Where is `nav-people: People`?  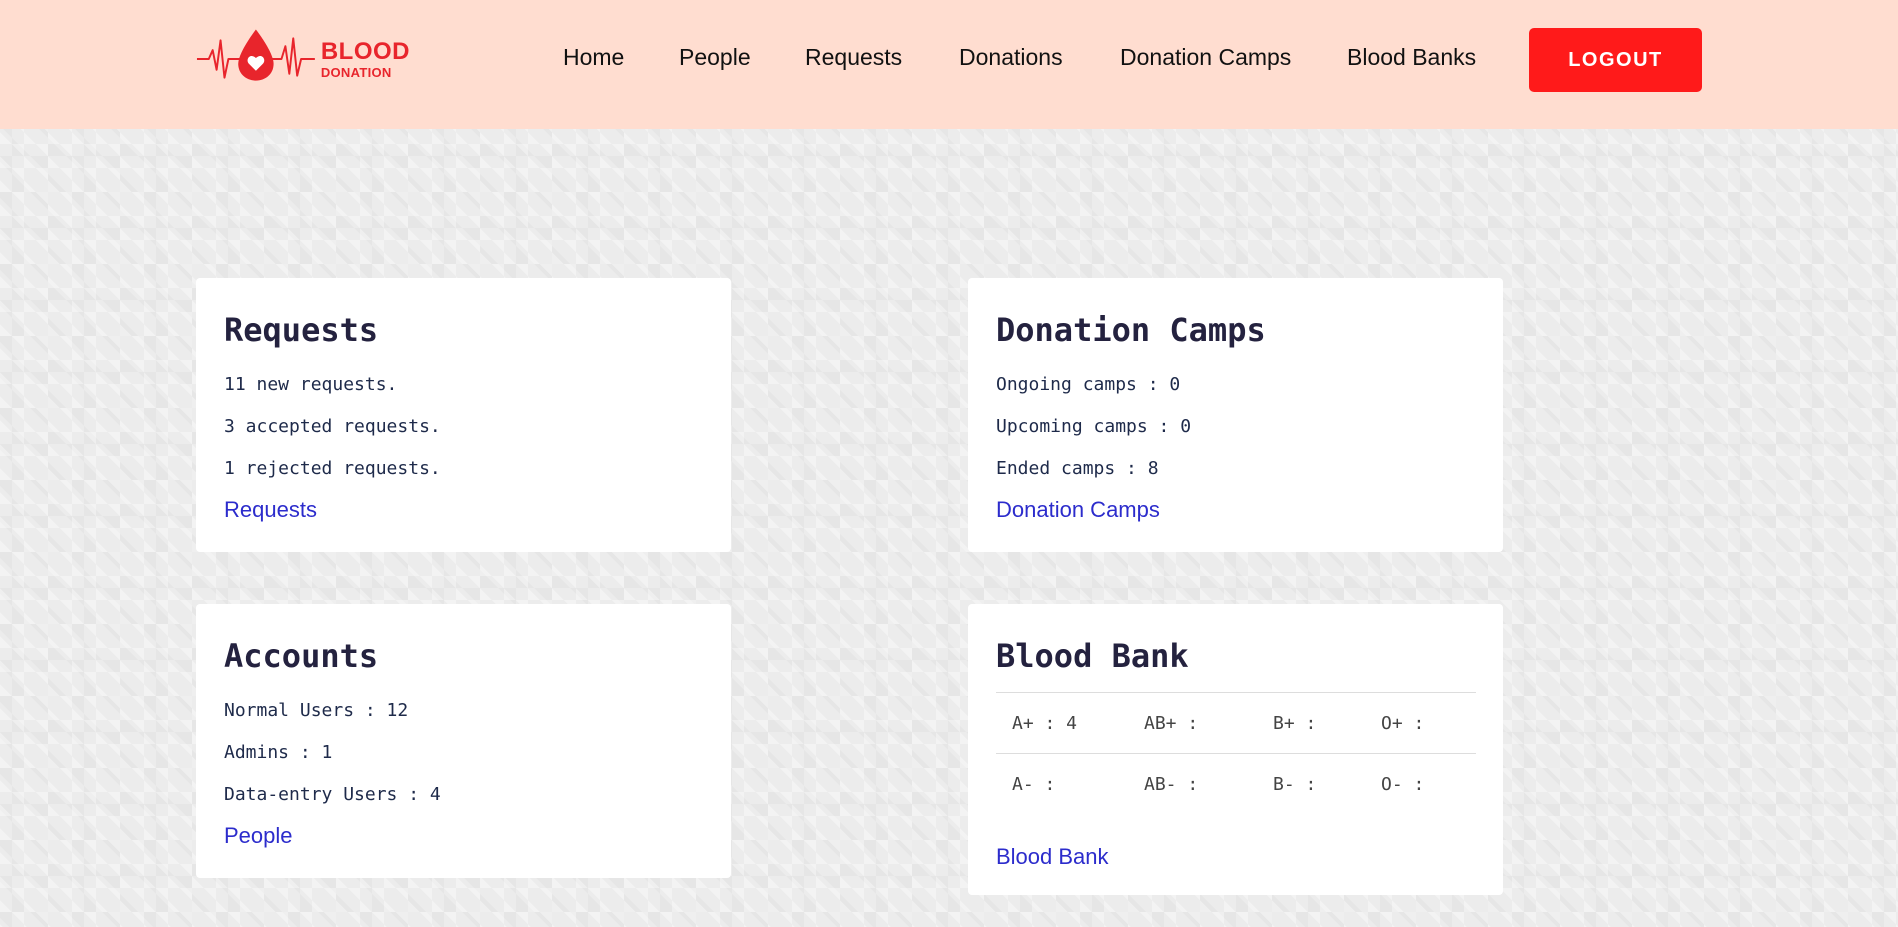
nav-people: People is located at coordinates (715, 57).